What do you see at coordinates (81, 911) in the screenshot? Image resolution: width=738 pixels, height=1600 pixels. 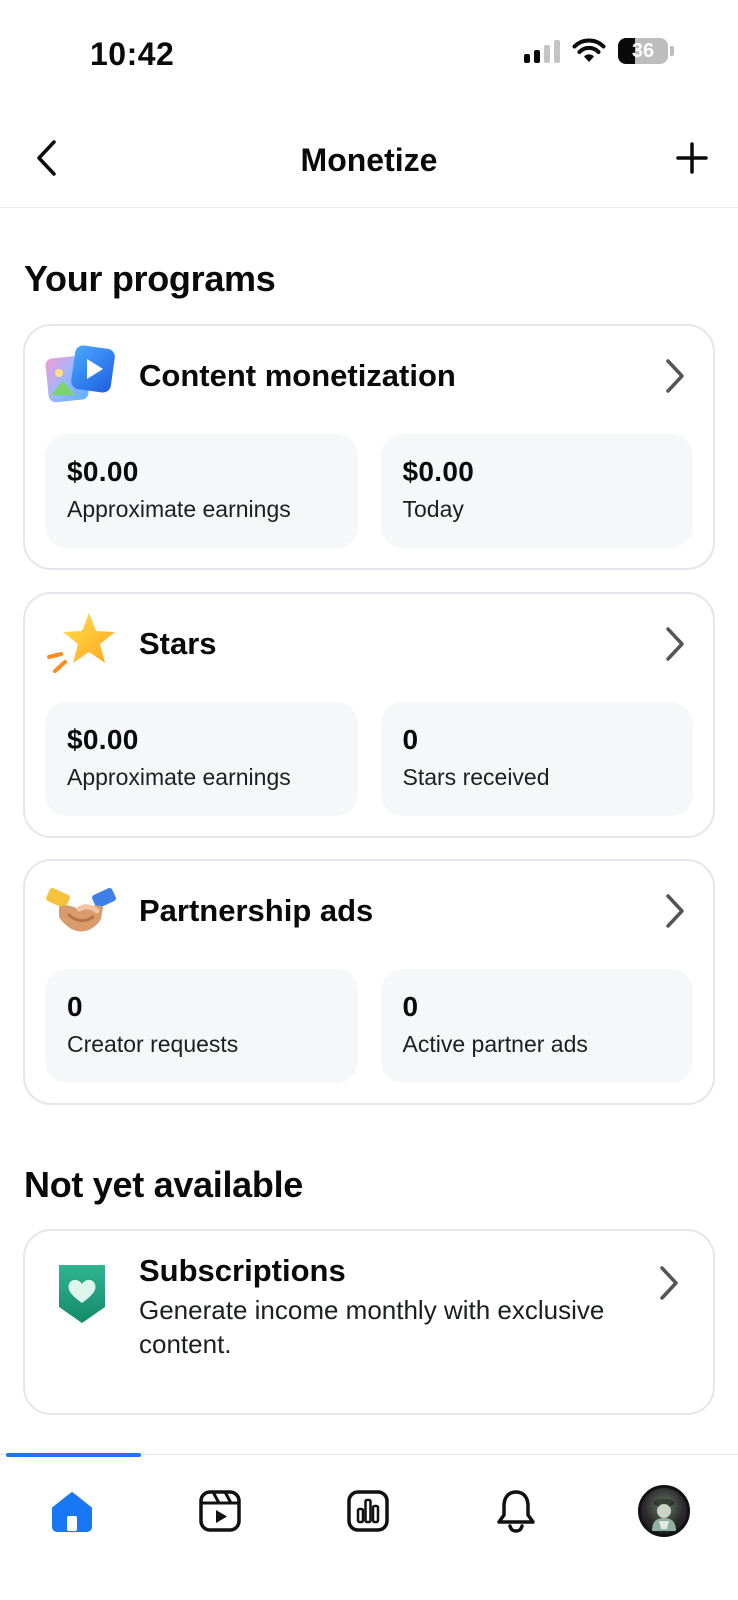 I see `handshake-icon` at bounding box center [81, 911].